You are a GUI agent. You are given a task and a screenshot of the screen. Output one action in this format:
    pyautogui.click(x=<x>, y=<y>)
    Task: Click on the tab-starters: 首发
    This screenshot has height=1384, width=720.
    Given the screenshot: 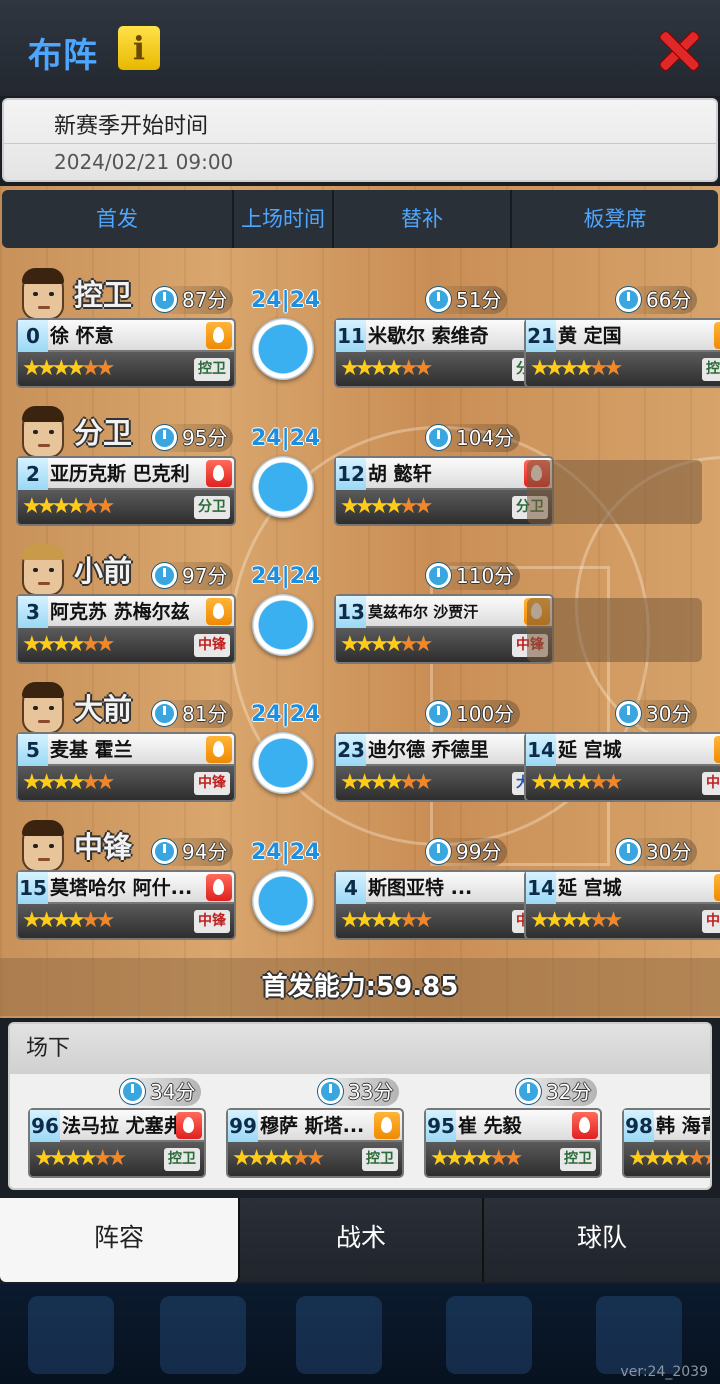 What is the action you would take?
    pyautogui.click(x=118, y=219)
    